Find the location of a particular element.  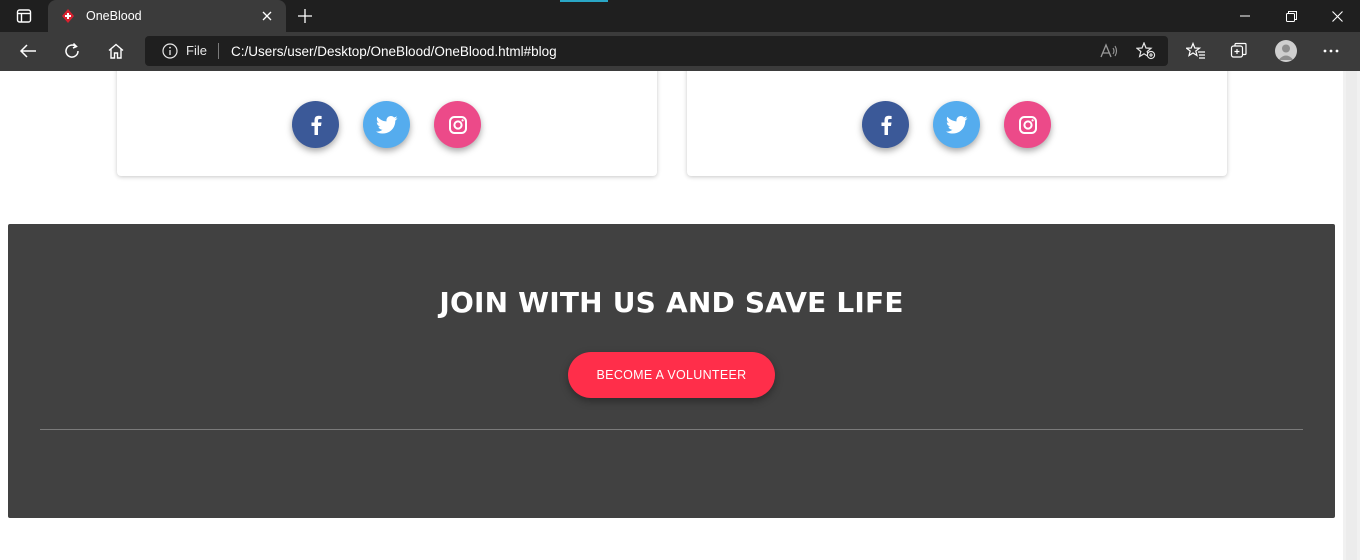

read-aloud-icon is located at coordinates (1109, 51).